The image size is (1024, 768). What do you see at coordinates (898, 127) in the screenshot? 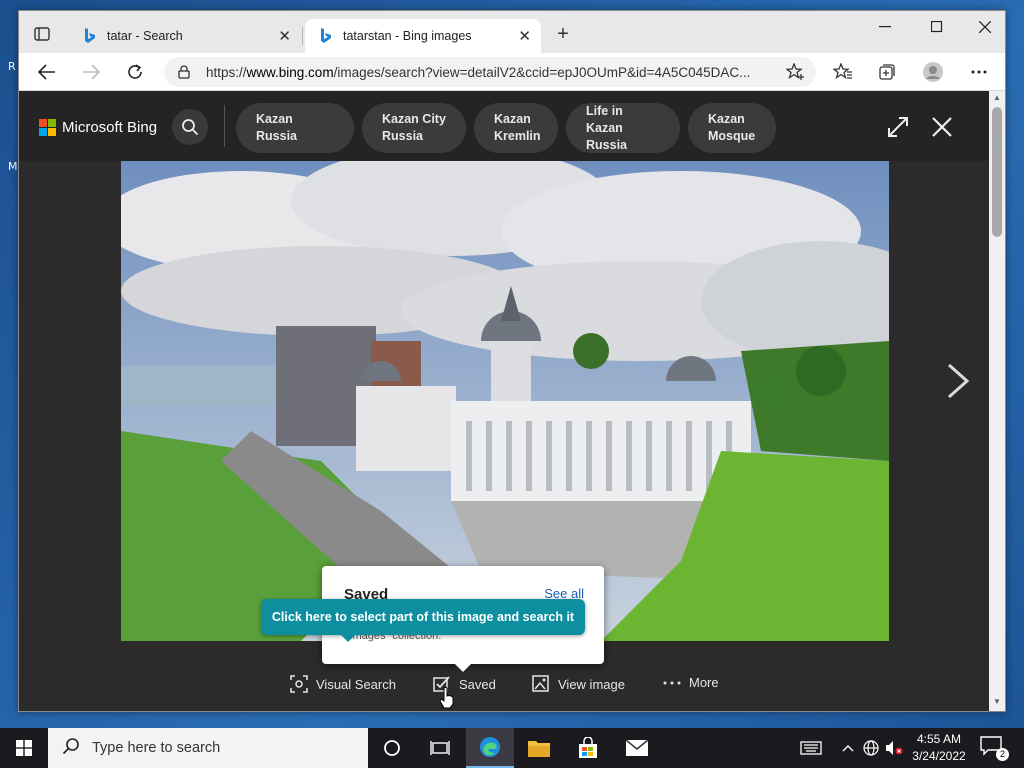
I see `expand-icon` at bounding box center [898, 127].